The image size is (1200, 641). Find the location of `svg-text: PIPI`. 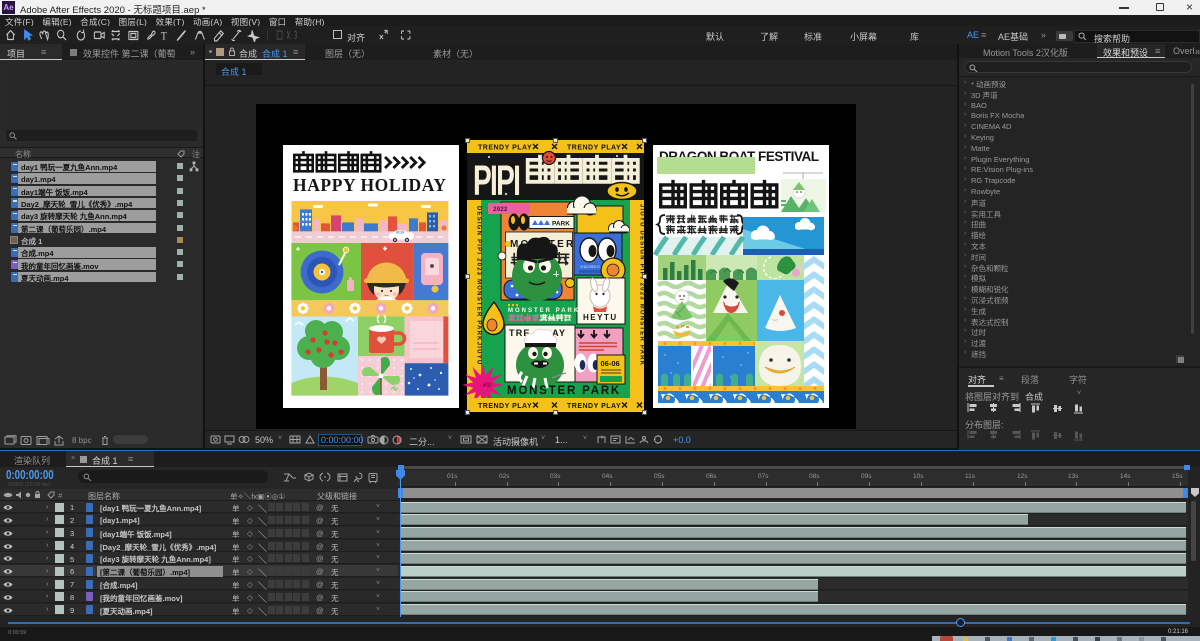

svg-text: PIPI is located at coordinates (496, 180).